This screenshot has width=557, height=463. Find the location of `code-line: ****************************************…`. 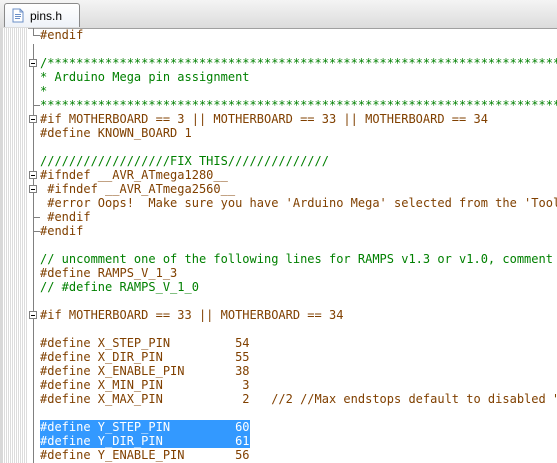

code-line: ****************************************… is located at coordinates (293, 105).